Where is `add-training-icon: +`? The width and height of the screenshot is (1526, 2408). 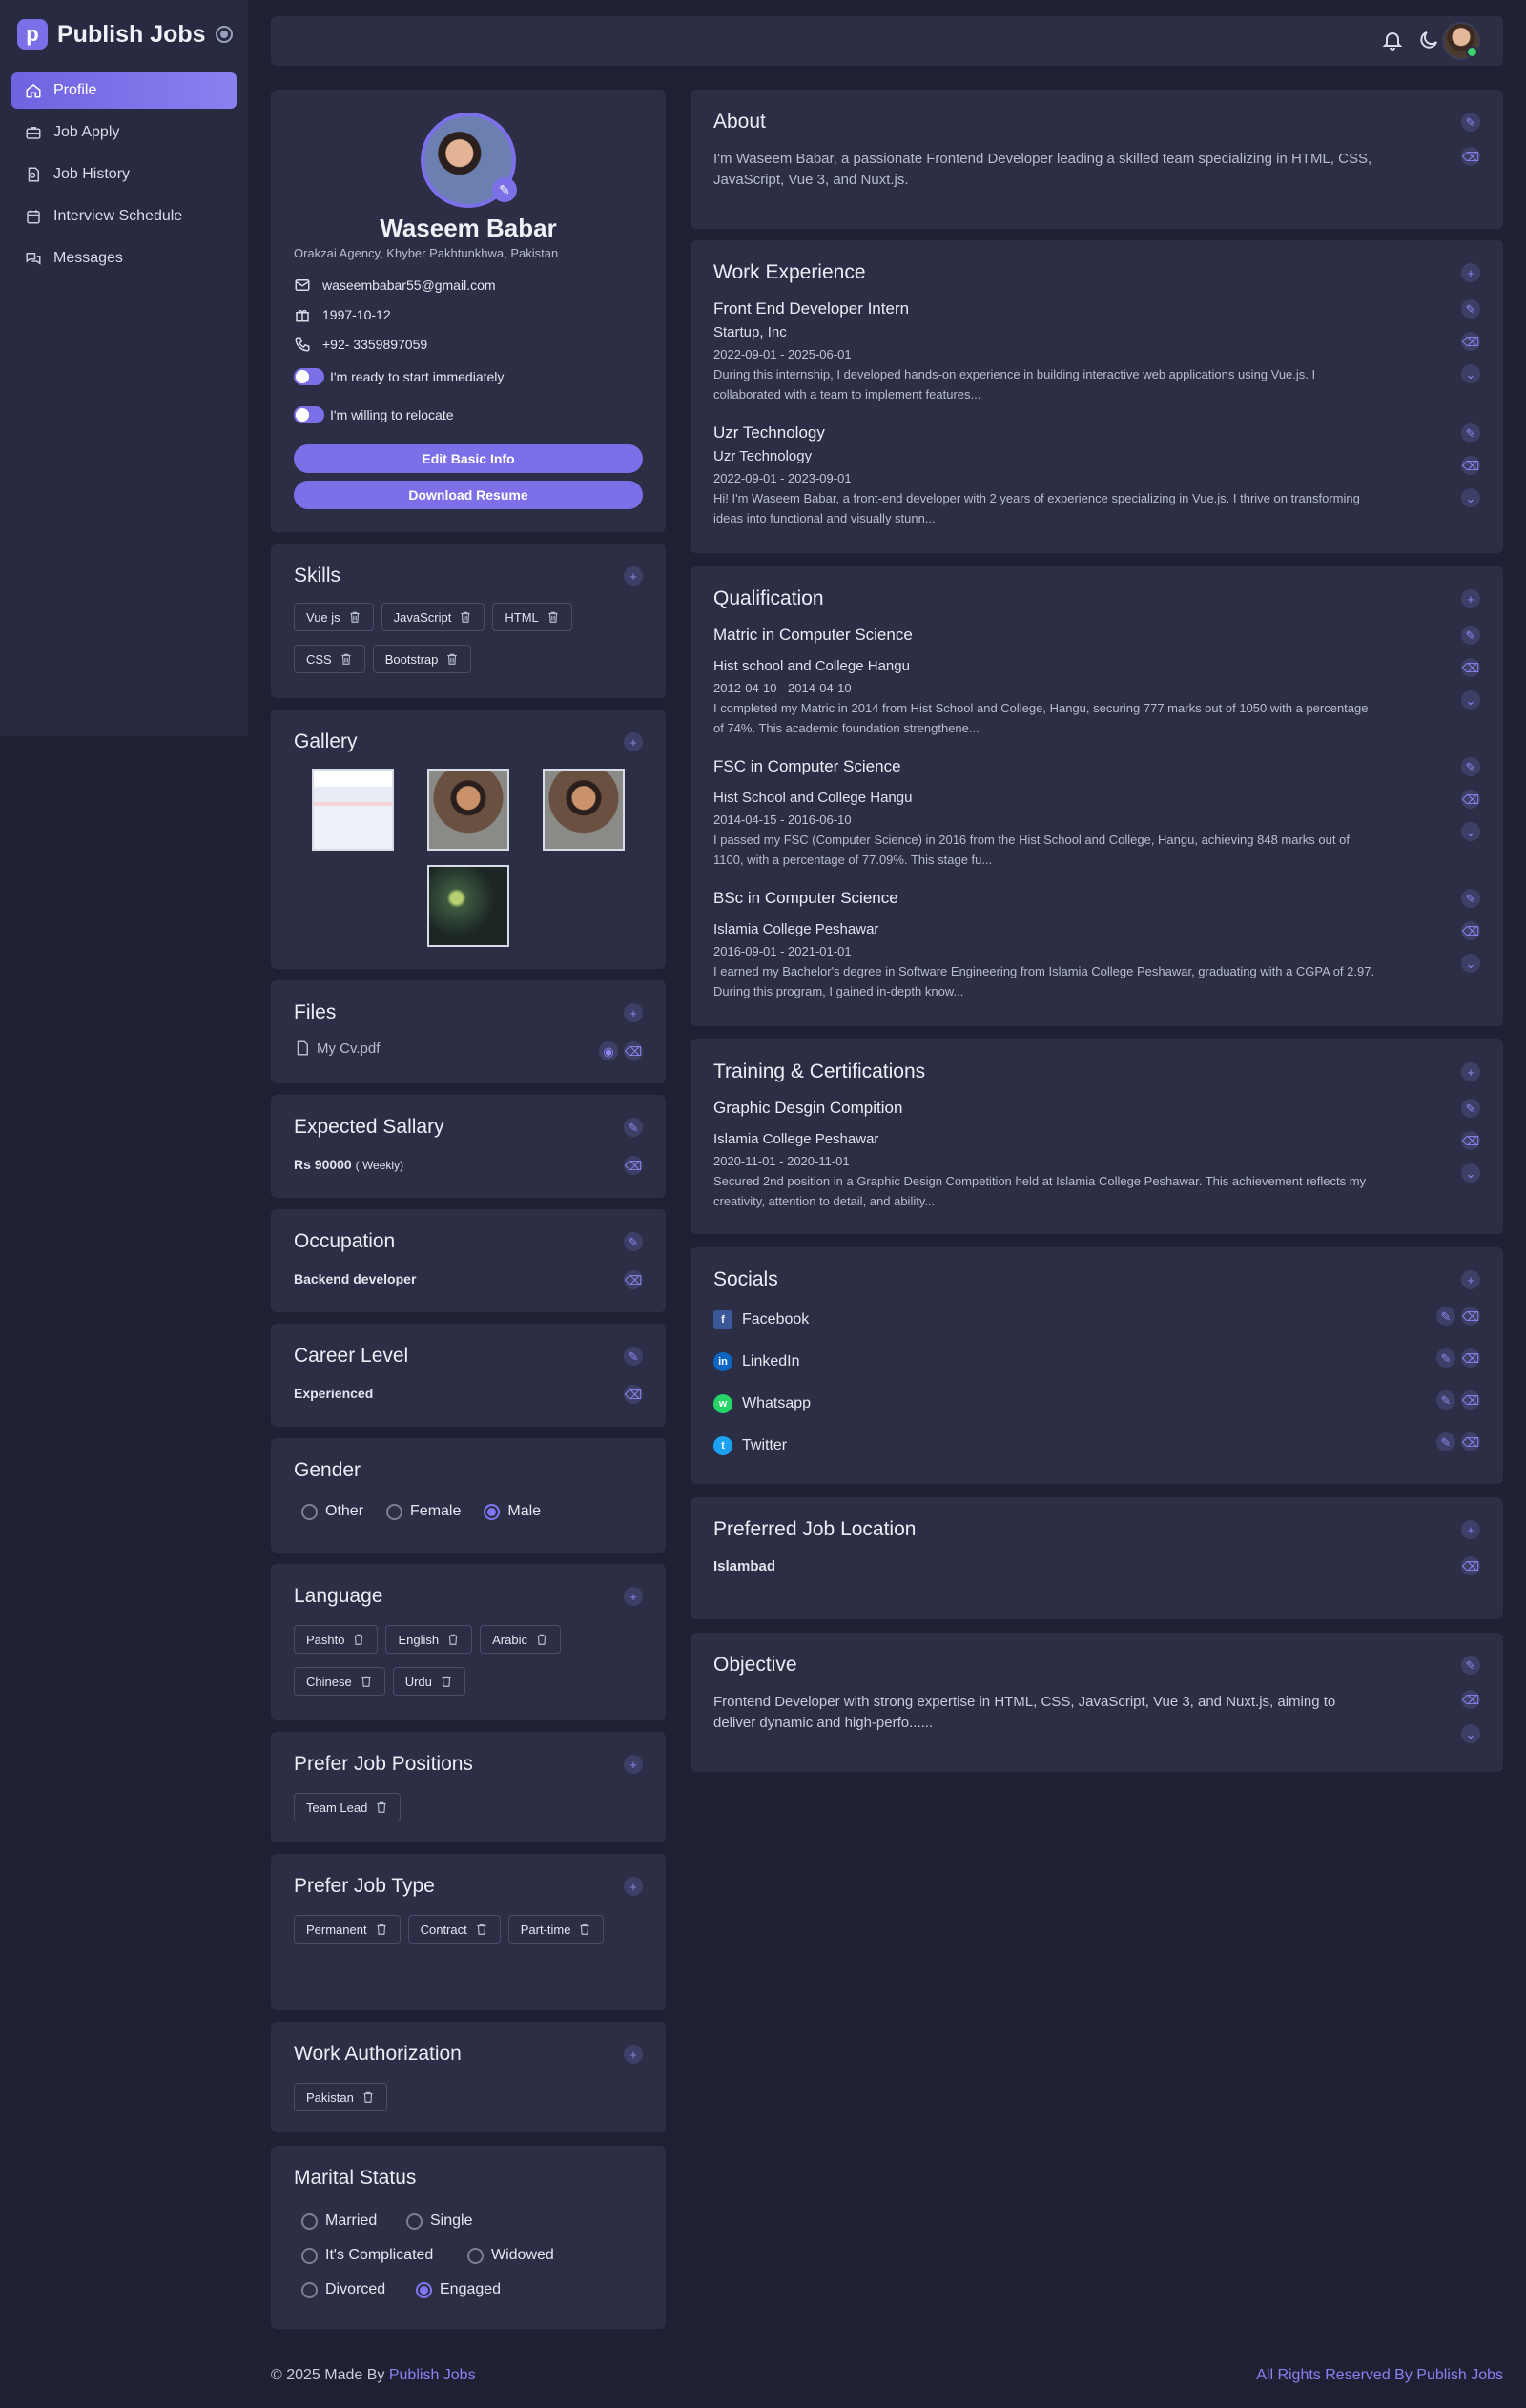 add-training-icon: + is located at coordinates (1470, 1071).